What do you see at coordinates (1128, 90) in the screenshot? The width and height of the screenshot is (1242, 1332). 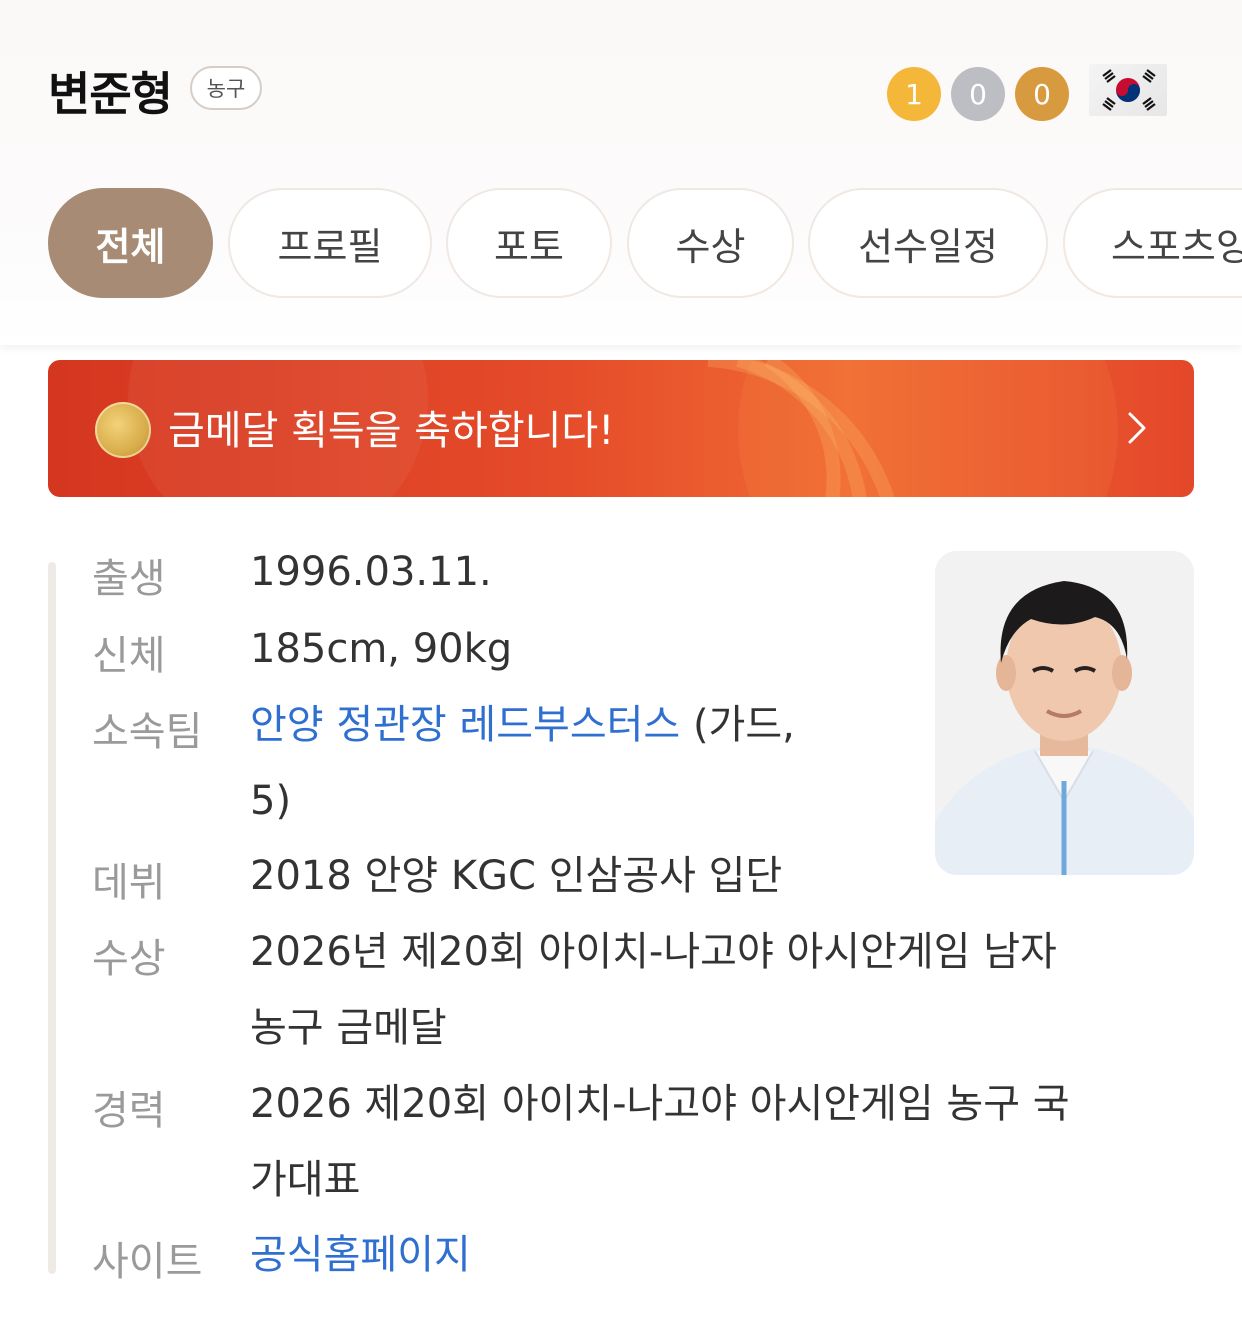 I see `south-korea-flag-icon` at bounding box center [1128, 90].